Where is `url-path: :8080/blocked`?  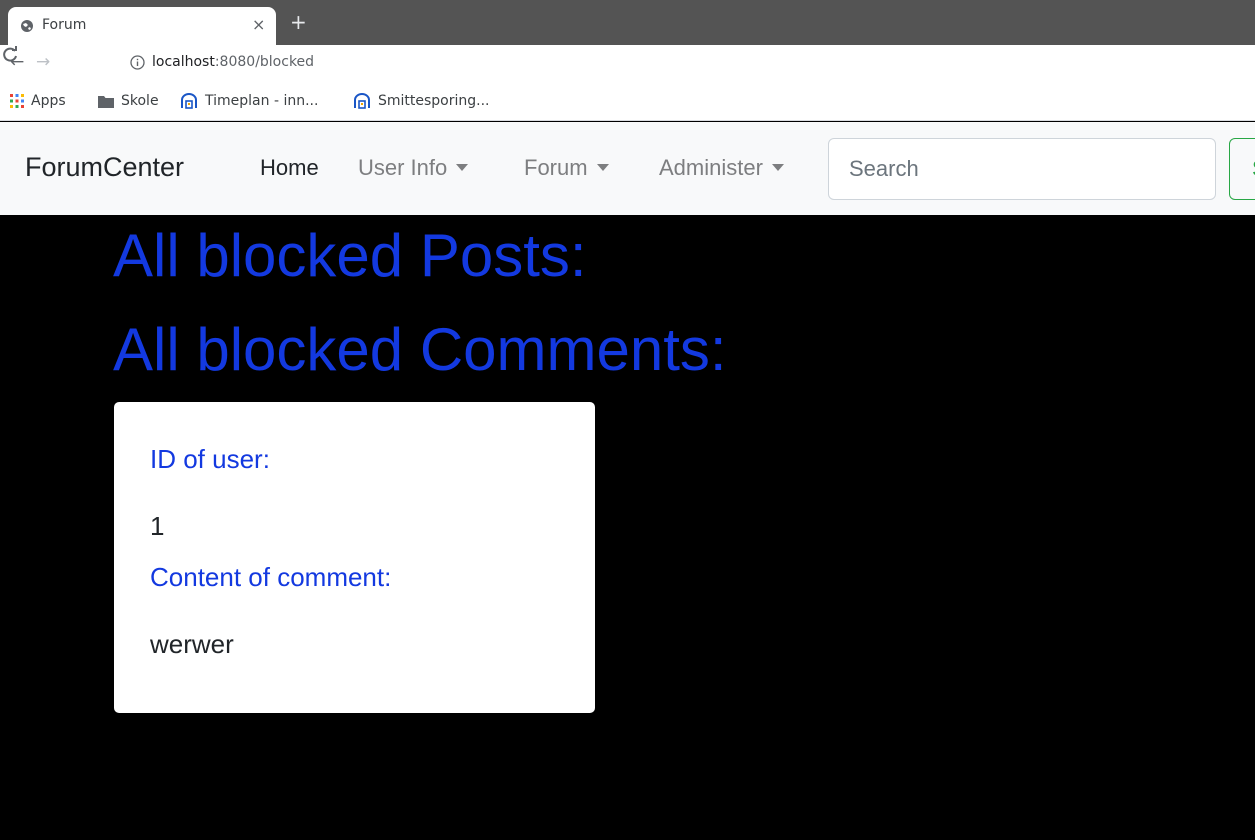
url-path: :8080/blocked is located at coordinates (264, 62).